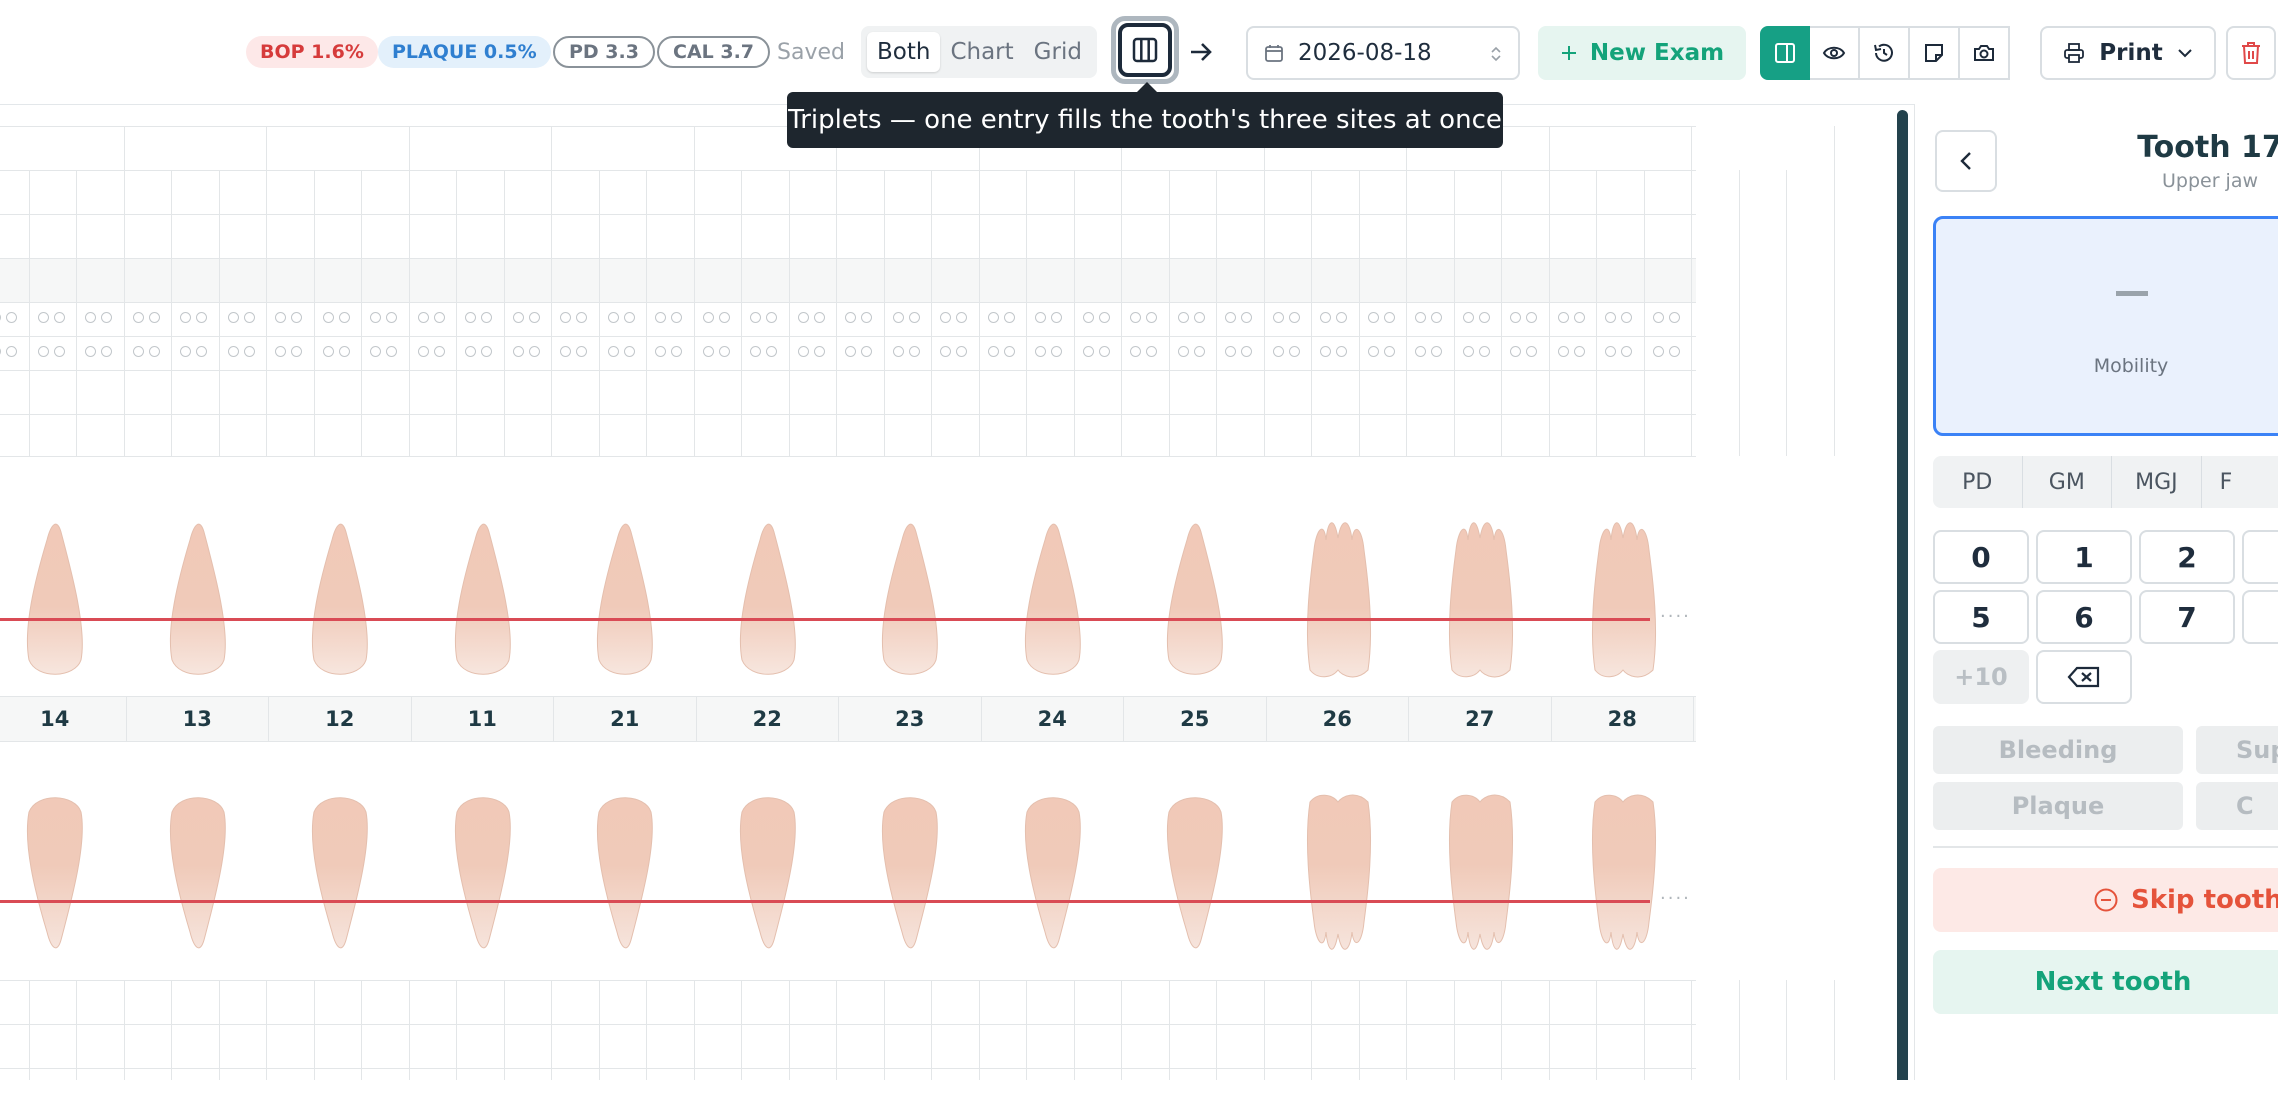 The width and height of the screenshot is (2278, 1112). What do you see at coordinates (340, 719) in the screenshot?
I see `tooth-number-12: 12` at bounding box center [340, 719].